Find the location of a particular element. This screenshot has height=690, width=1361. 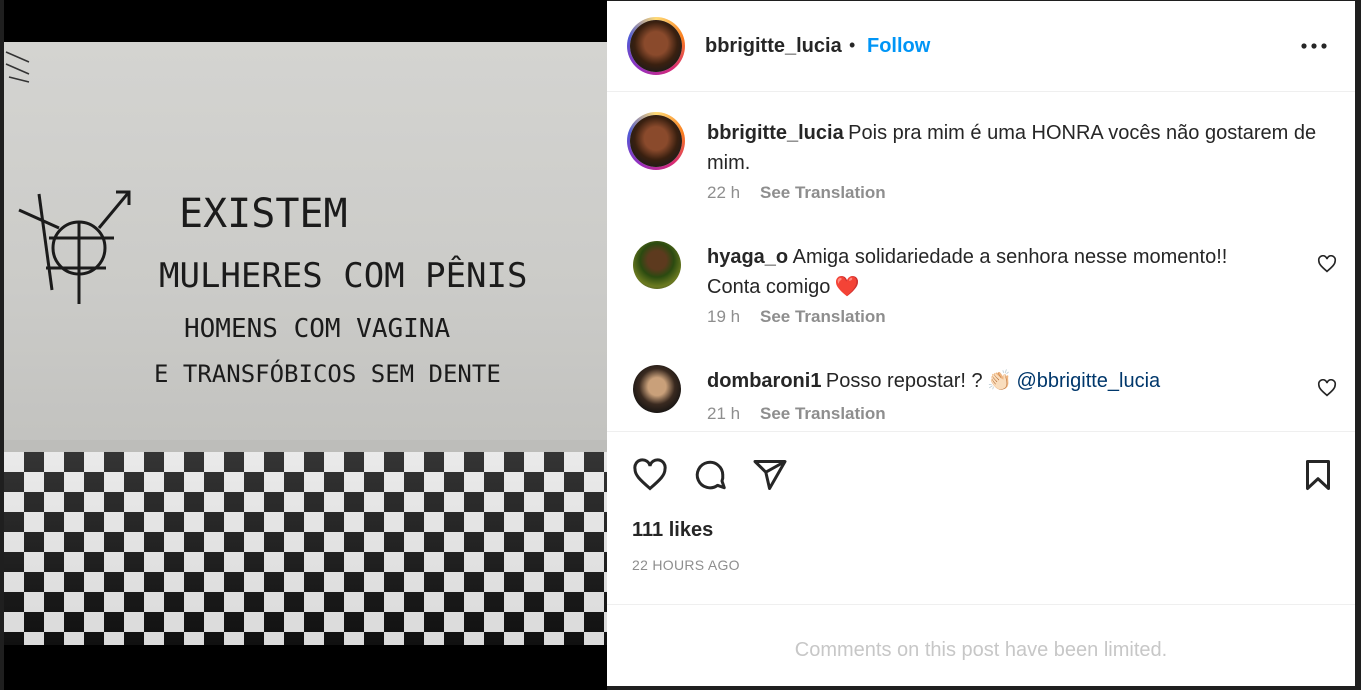

save-bookmark-icon is located at coordinates (1318, 475).